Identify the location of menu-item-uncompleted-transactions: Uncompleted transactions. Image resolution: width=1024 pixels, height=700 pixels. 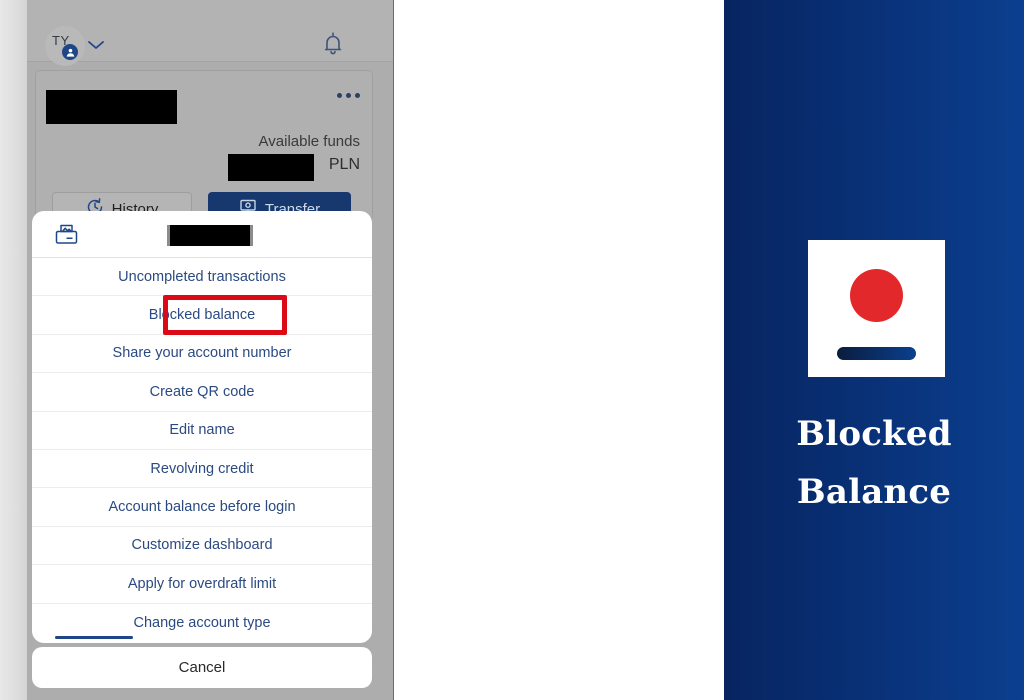
(202, 277).